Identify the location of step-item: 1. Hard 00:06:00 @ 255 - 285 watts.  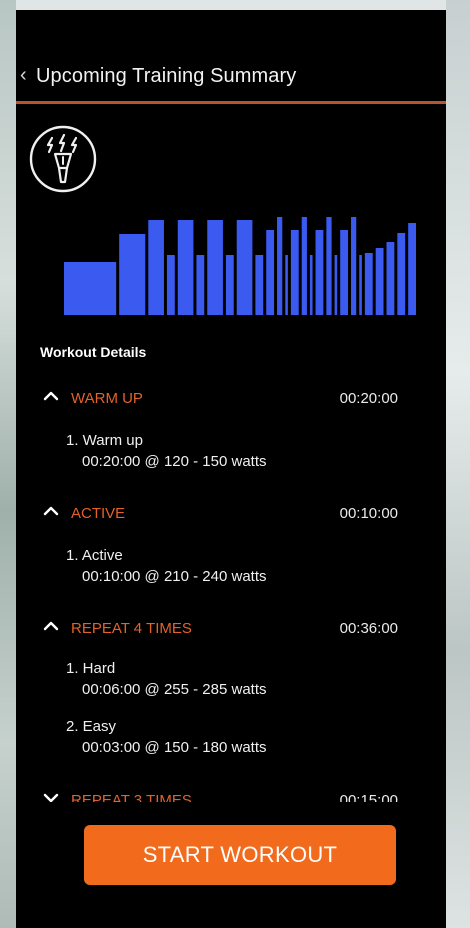
(166, 679).